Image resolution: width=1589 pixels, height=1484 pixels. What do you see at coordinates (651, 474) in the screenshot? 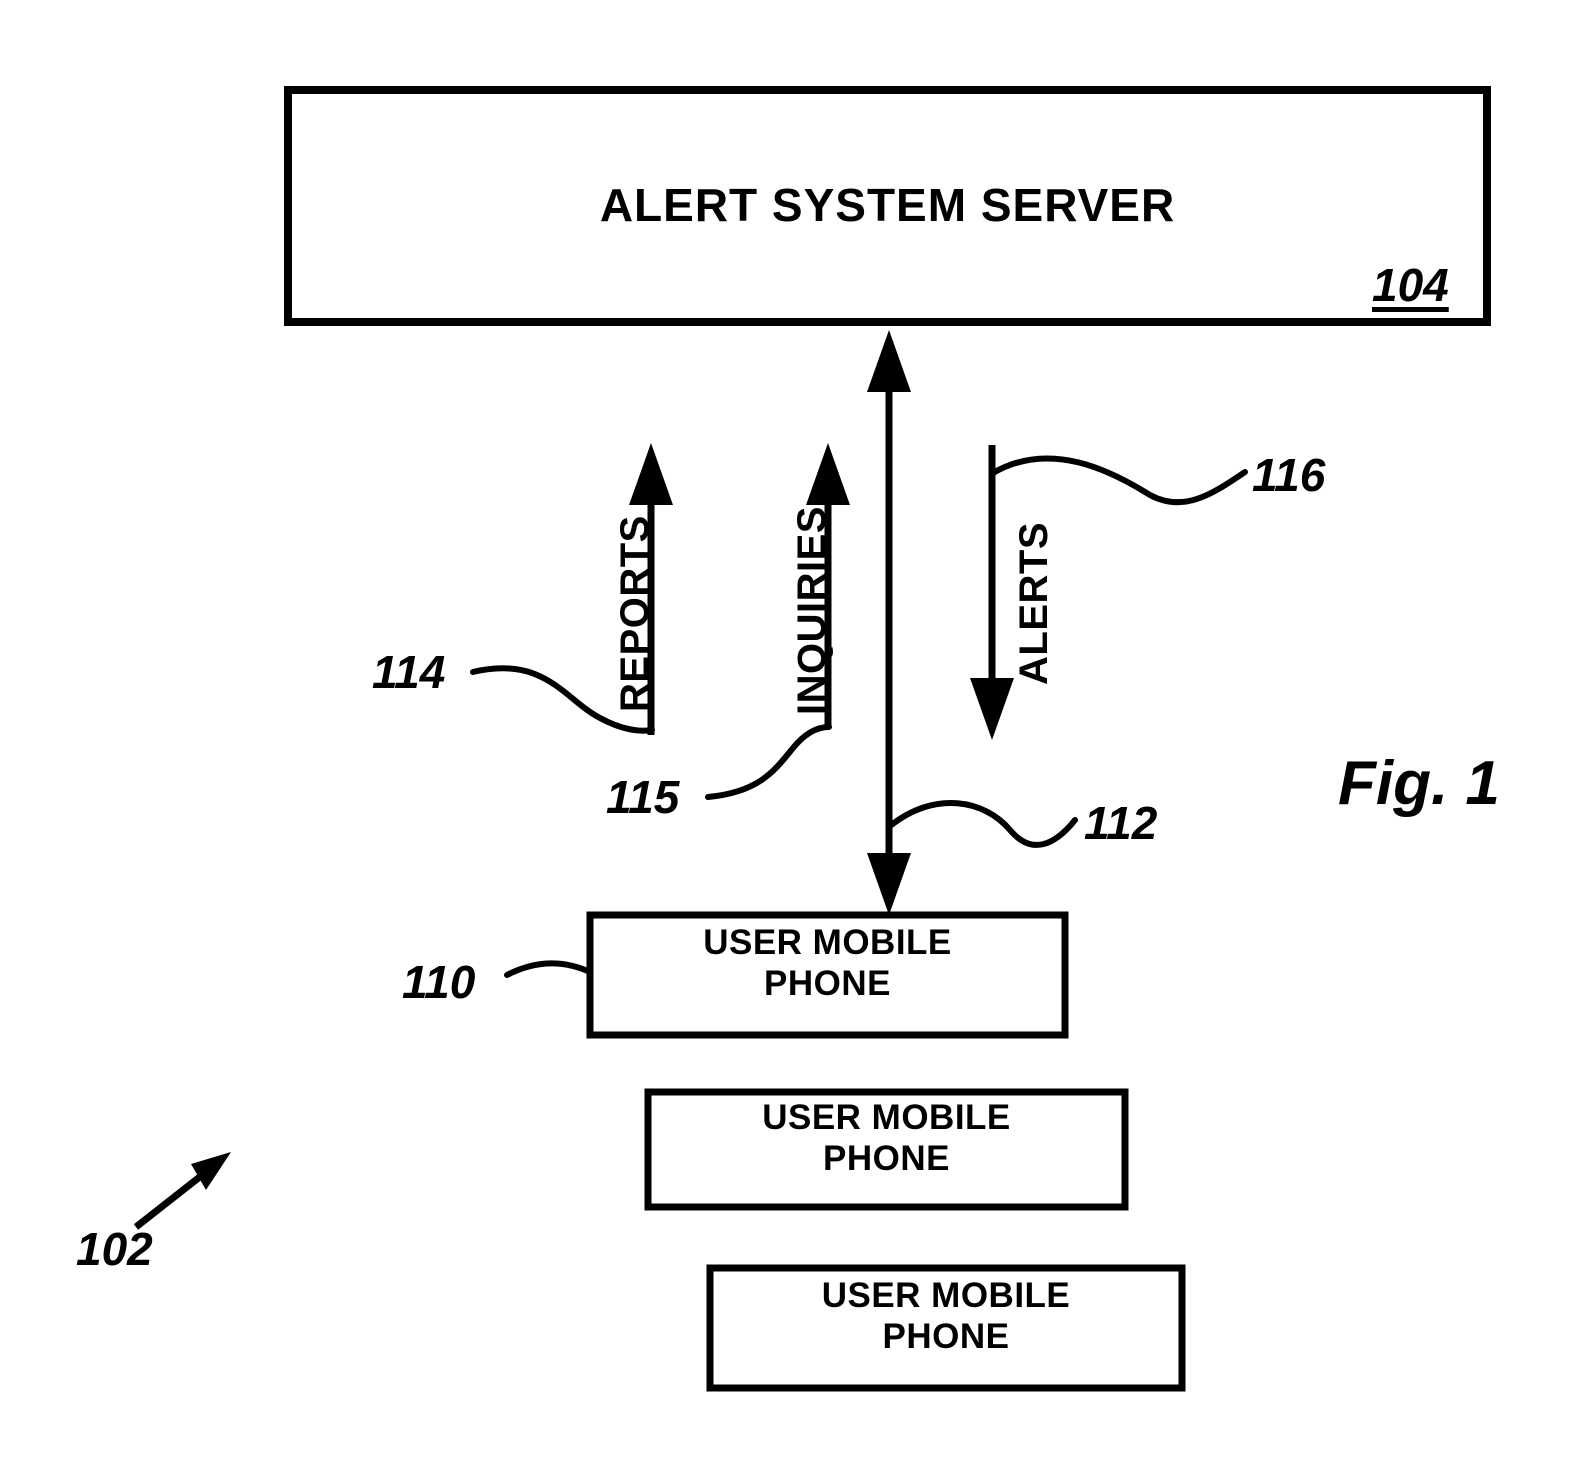
I see `reports-arrow-head` at bounding box center [651, 474].